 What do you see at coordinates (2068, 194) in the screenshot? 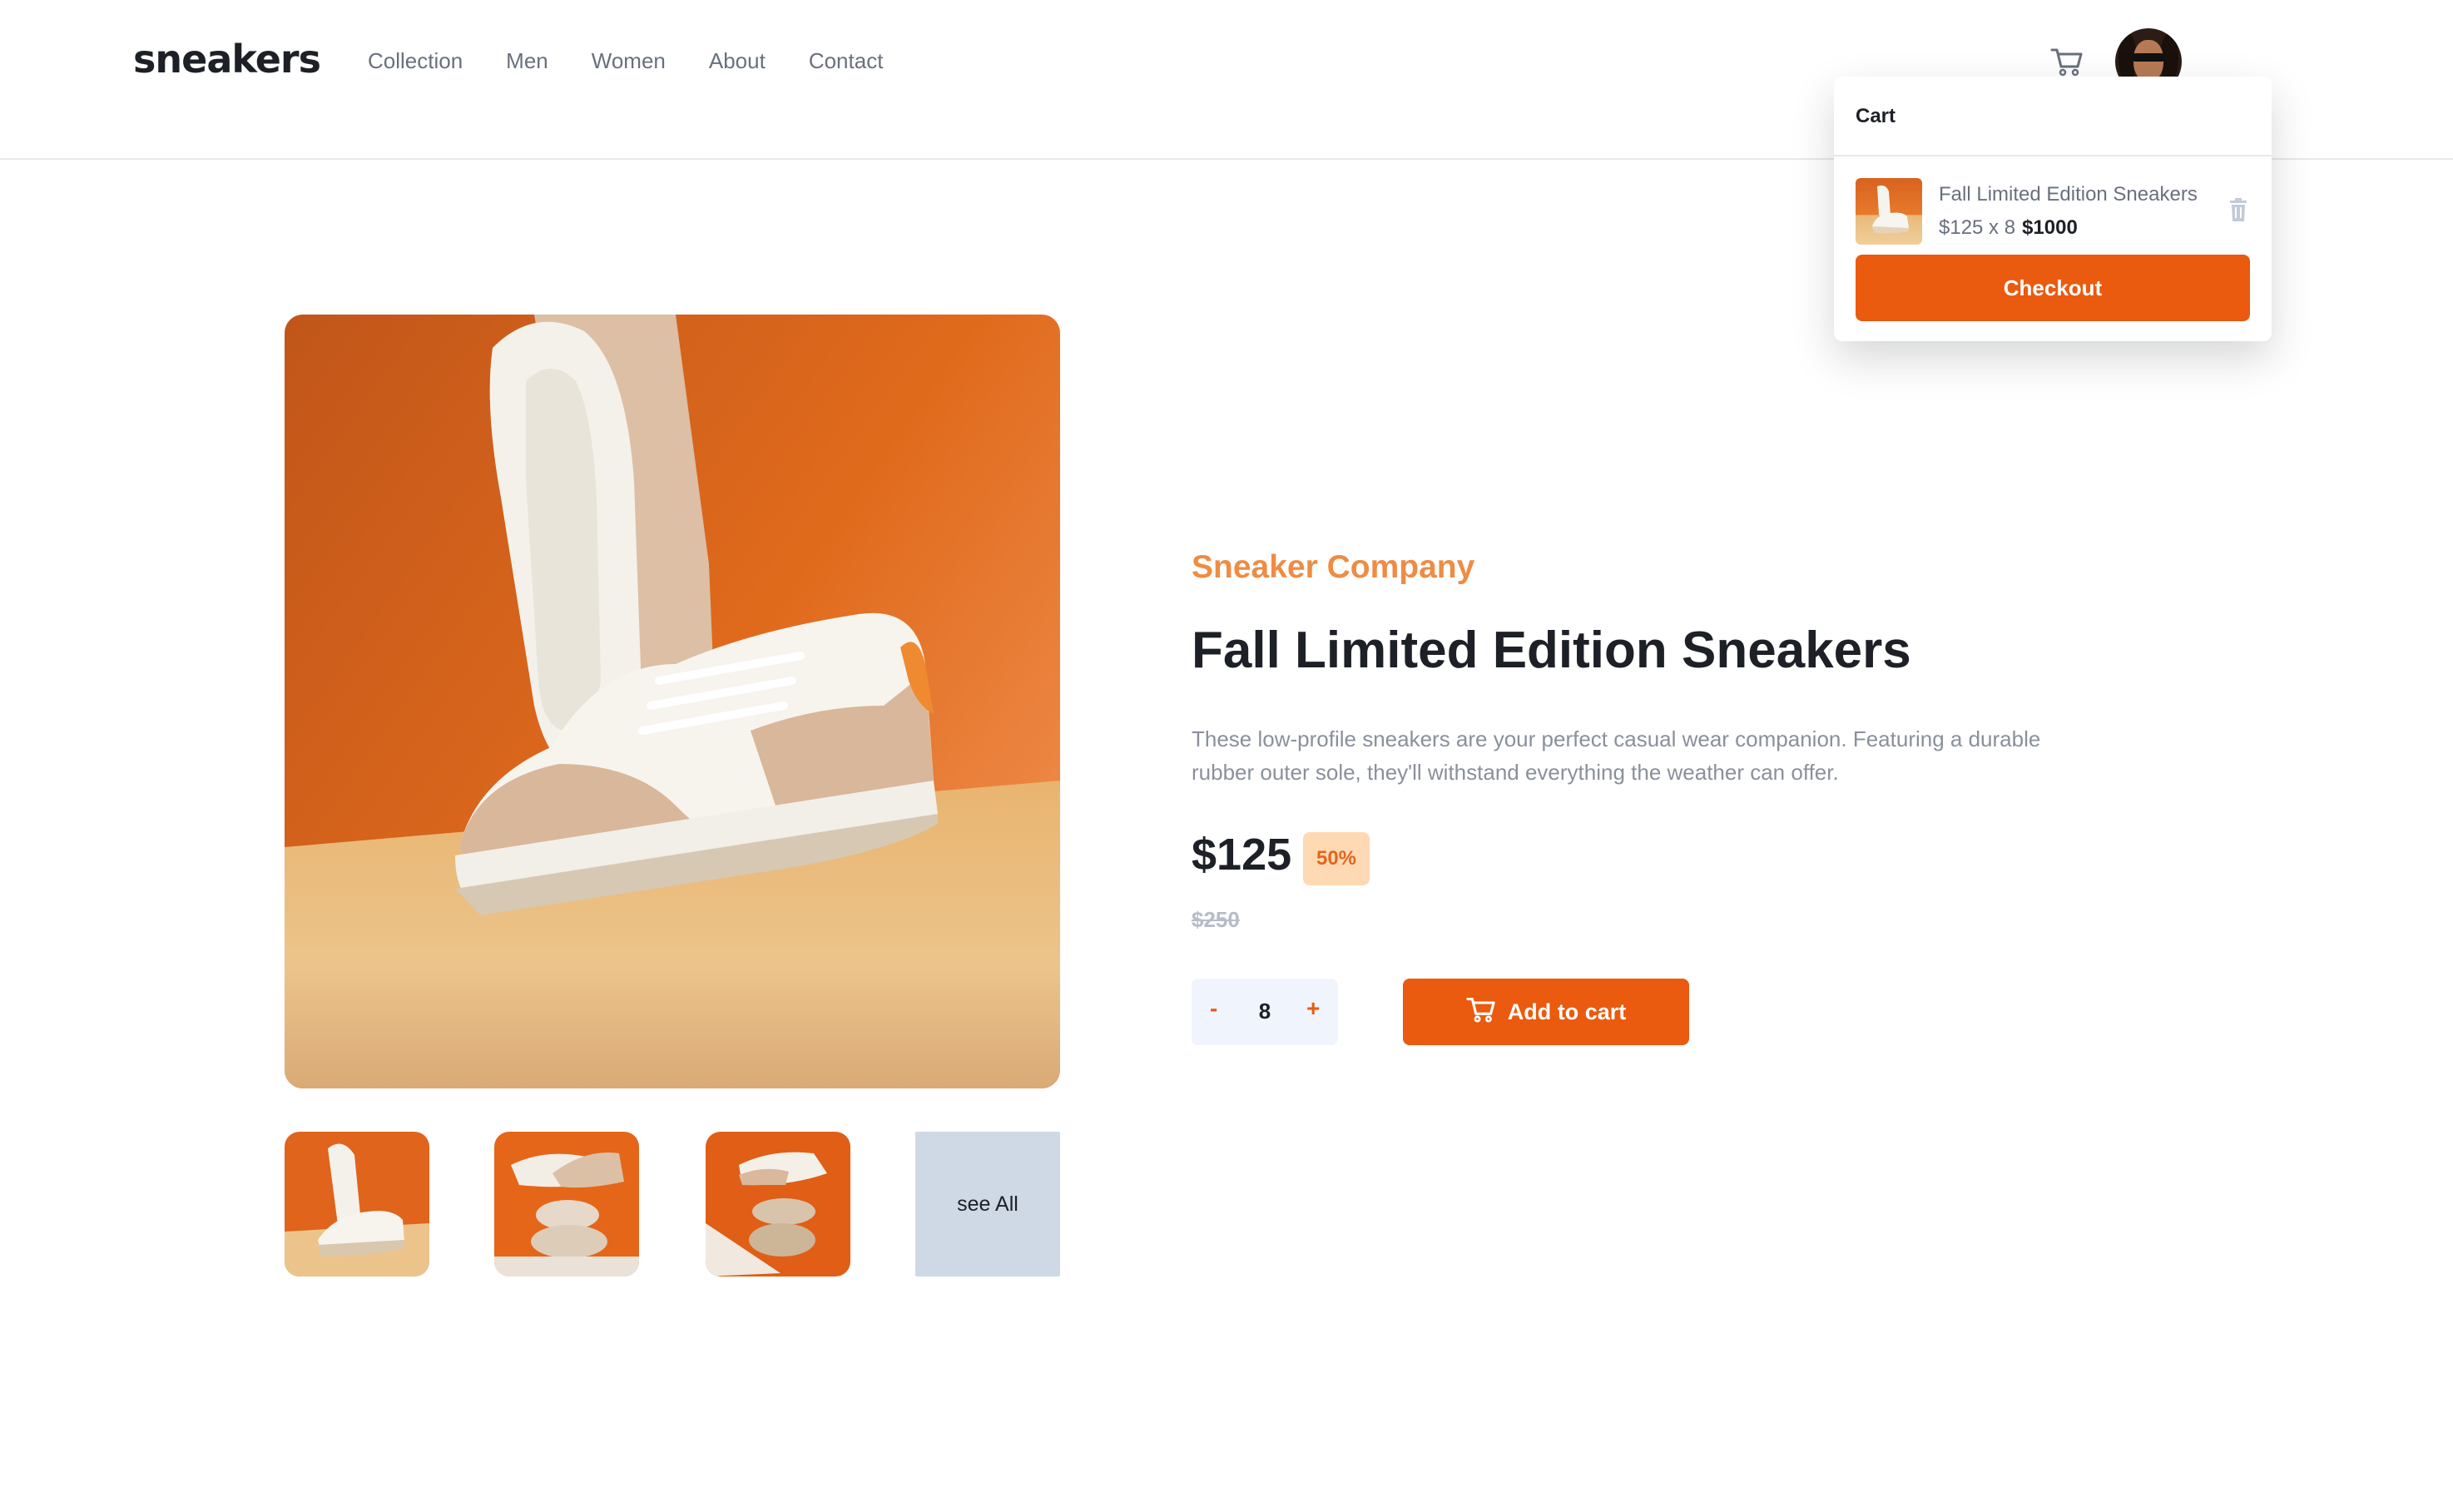
I see `cart-item-name: Fall Limited Edition Sneakers` at bounding box center [2068, 194].